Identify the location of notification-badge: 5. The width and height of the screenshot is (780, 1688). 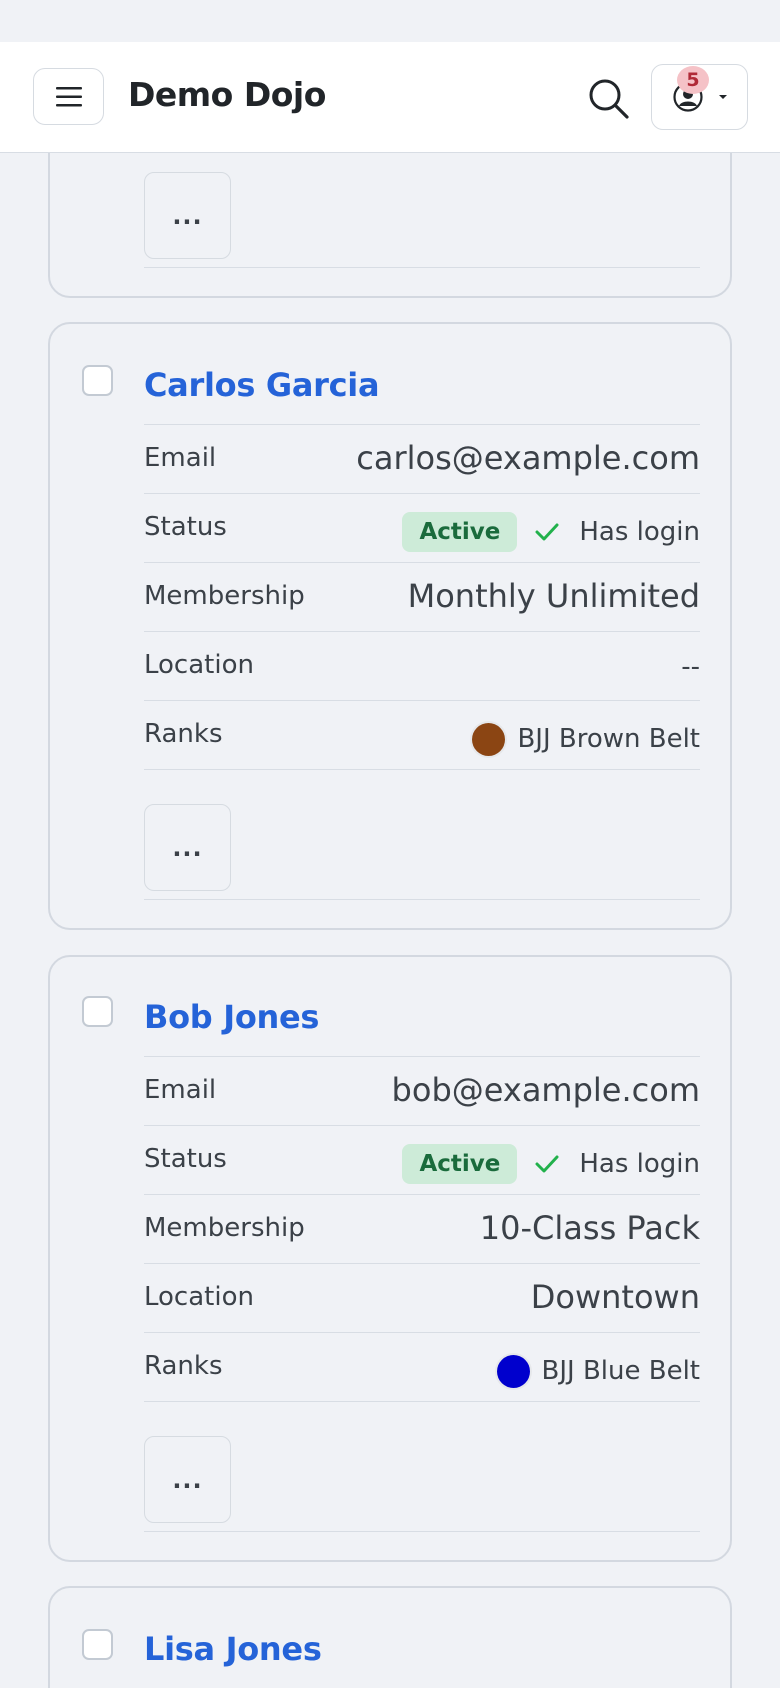
(693, 80).